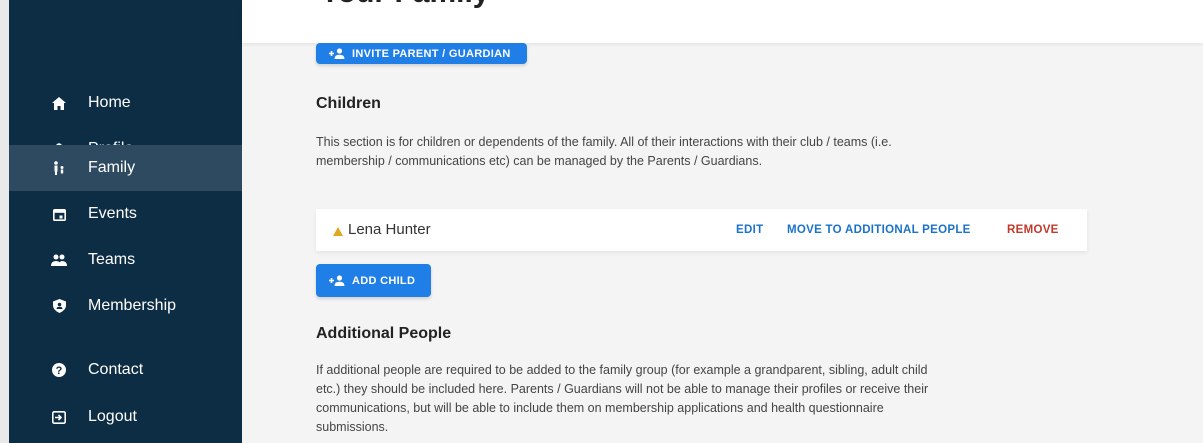 The width and height of the screenshot is (1203, 443). I want to click on invite-parent-label: INVITE PARENT / GUARDIAN, so click(431, 53).